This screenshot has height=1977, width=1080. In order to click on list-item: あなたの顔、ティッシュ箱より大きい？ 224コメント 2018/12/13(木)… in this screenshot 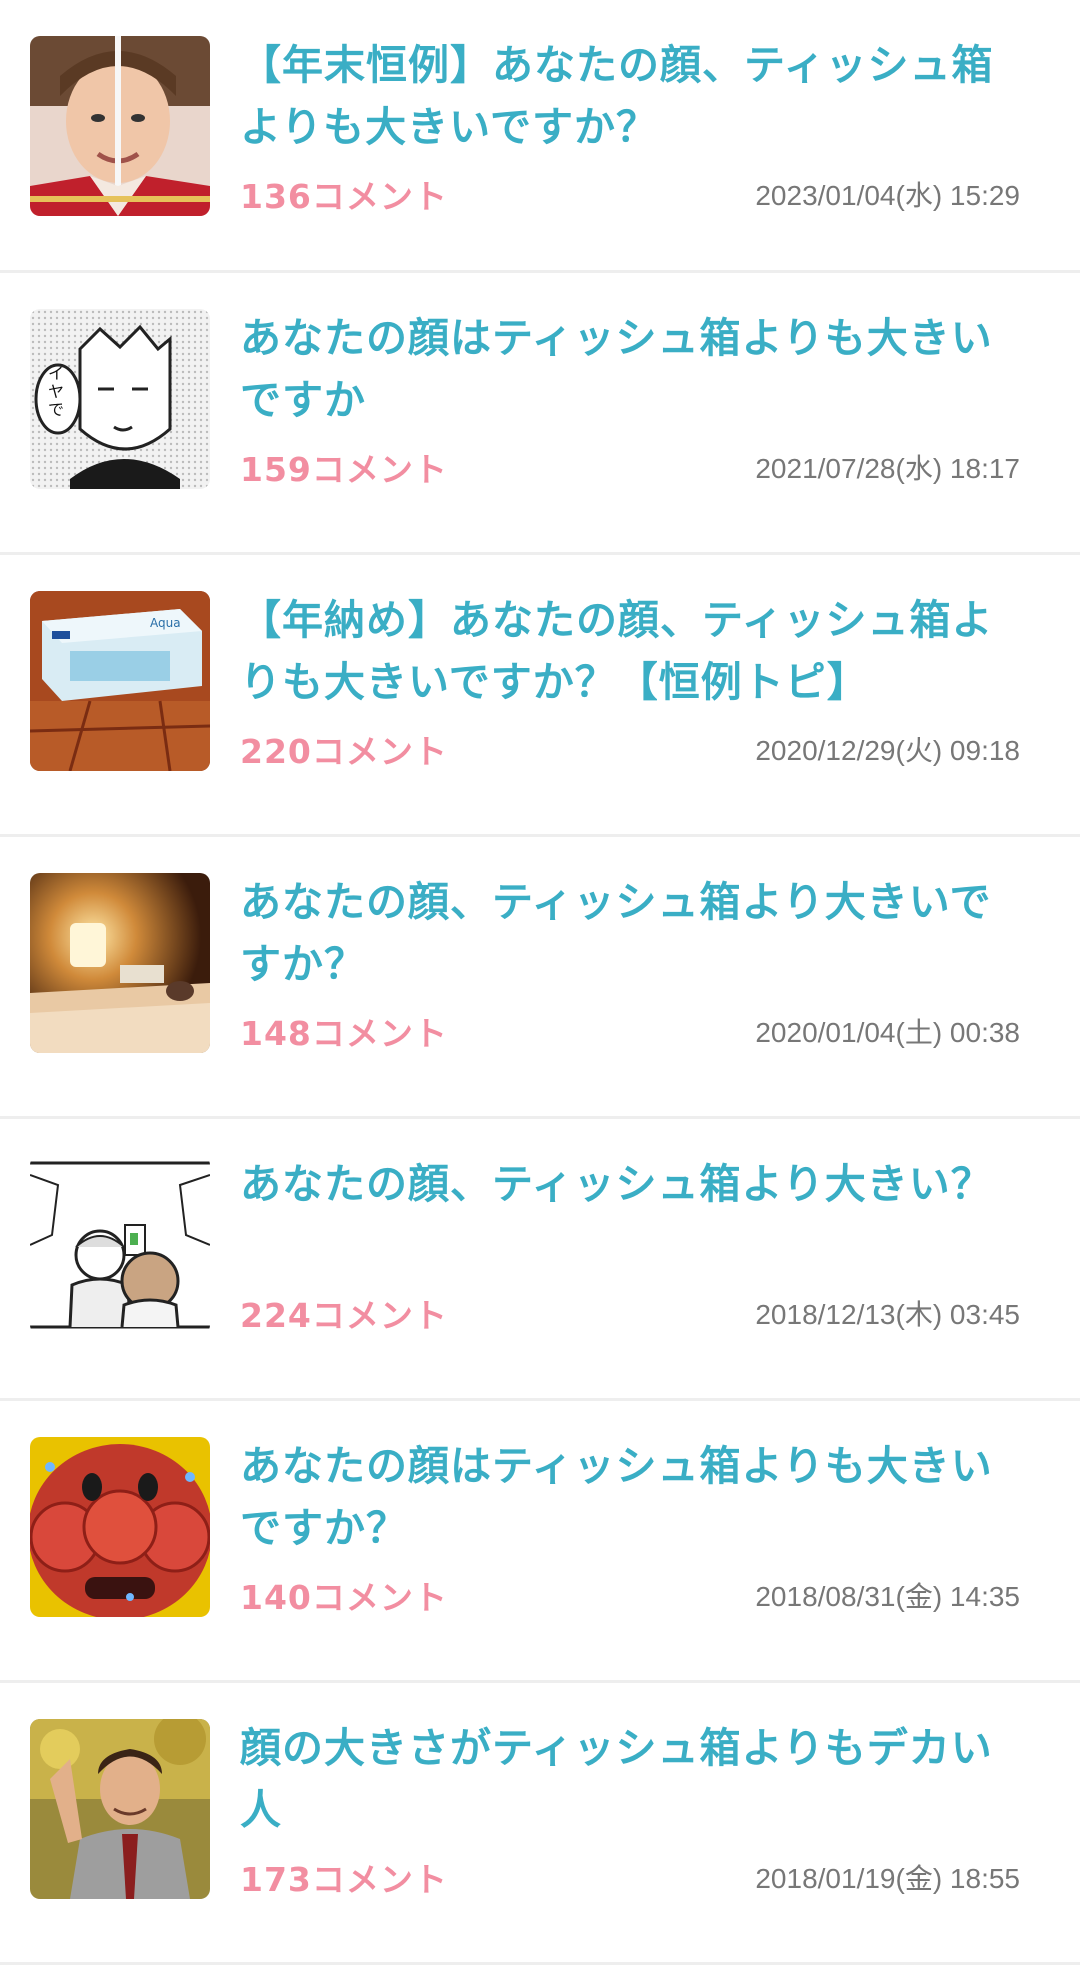, I will do `click(540, 1260)`.